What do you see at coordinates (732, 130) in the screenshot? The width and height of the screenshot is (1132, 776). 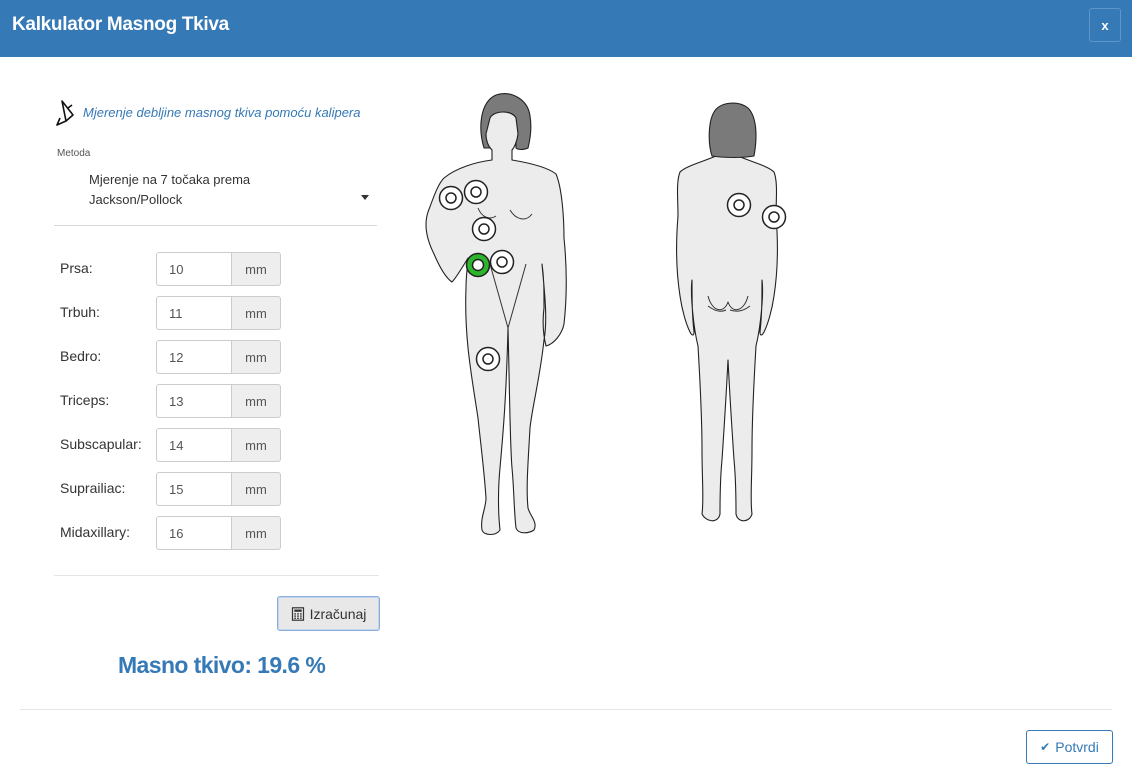 I see `back-hair` at bounding box center [732, 130].